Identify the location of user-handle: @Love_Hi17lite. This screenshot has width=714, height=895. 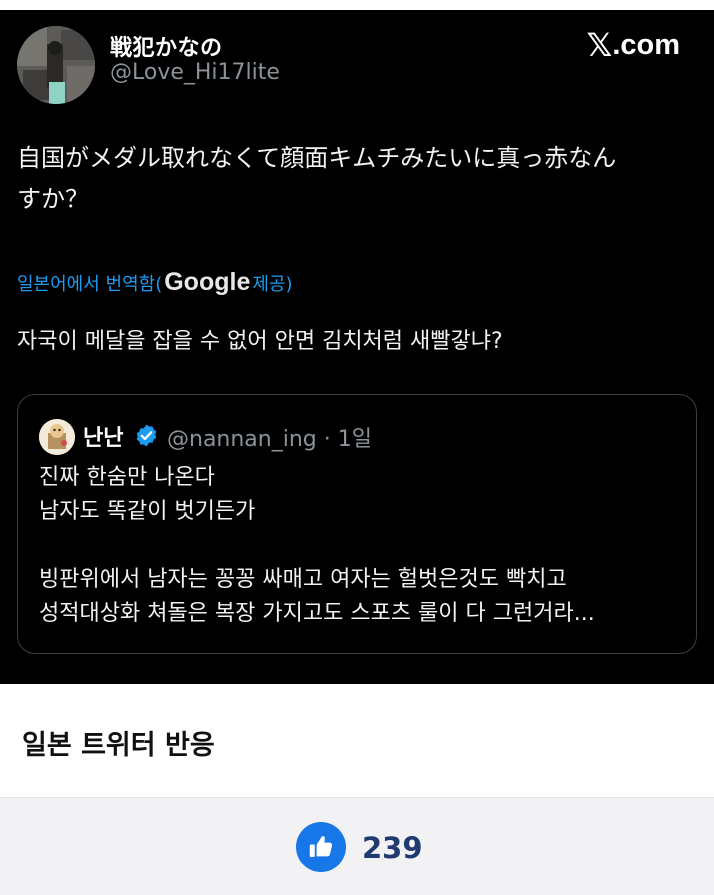
(195, 72).